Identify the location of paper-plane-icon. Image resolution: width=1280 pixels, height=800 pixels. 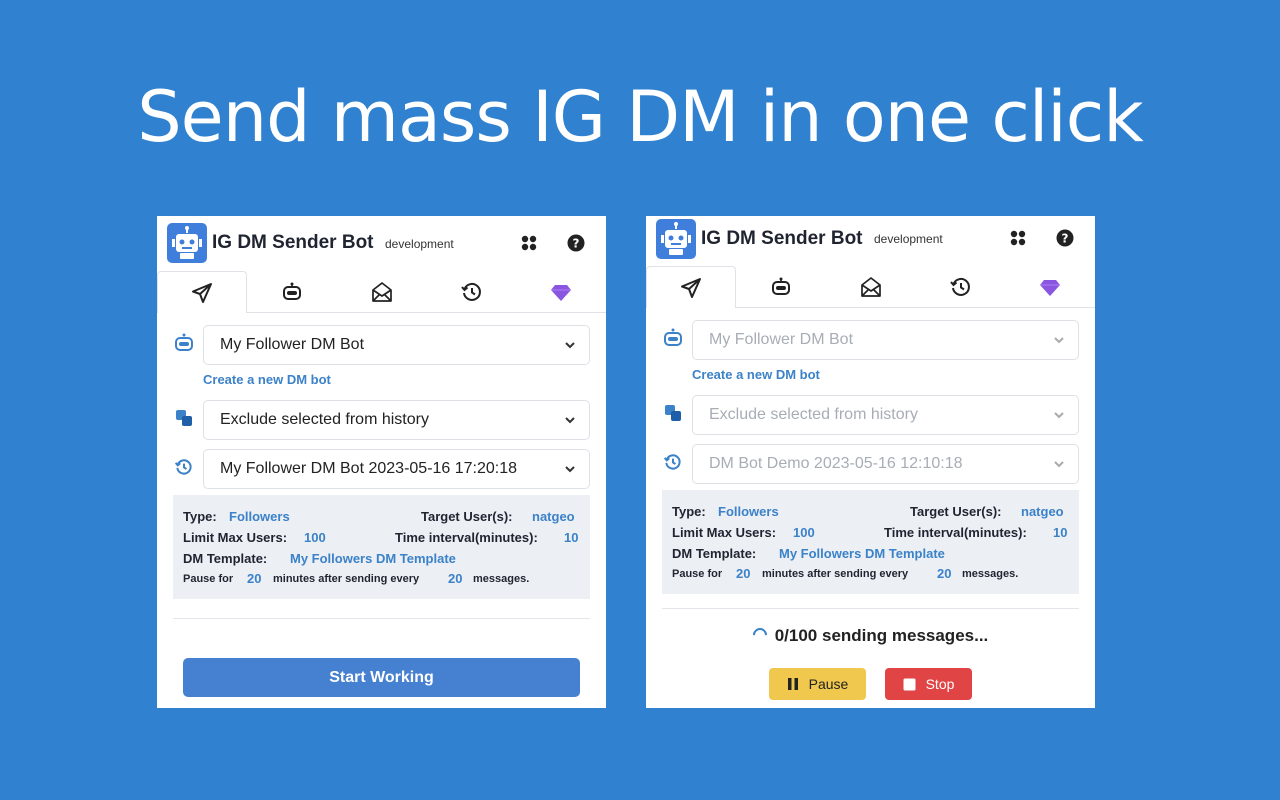
(202, 292).